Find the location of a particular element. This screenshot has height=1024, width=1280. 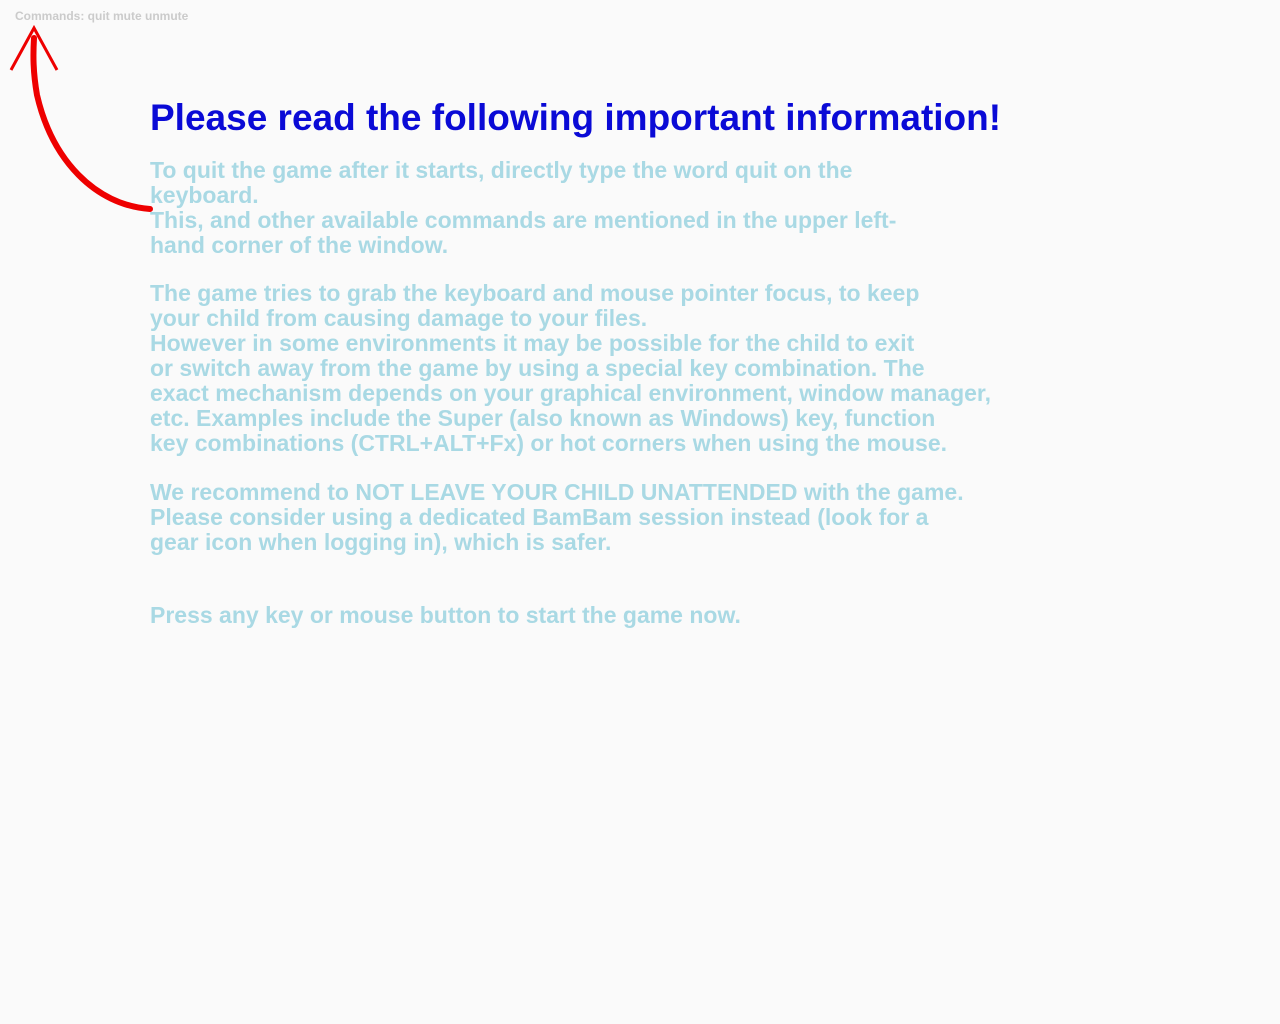

text-line: keyboard. is located at coordinates (204, 195).